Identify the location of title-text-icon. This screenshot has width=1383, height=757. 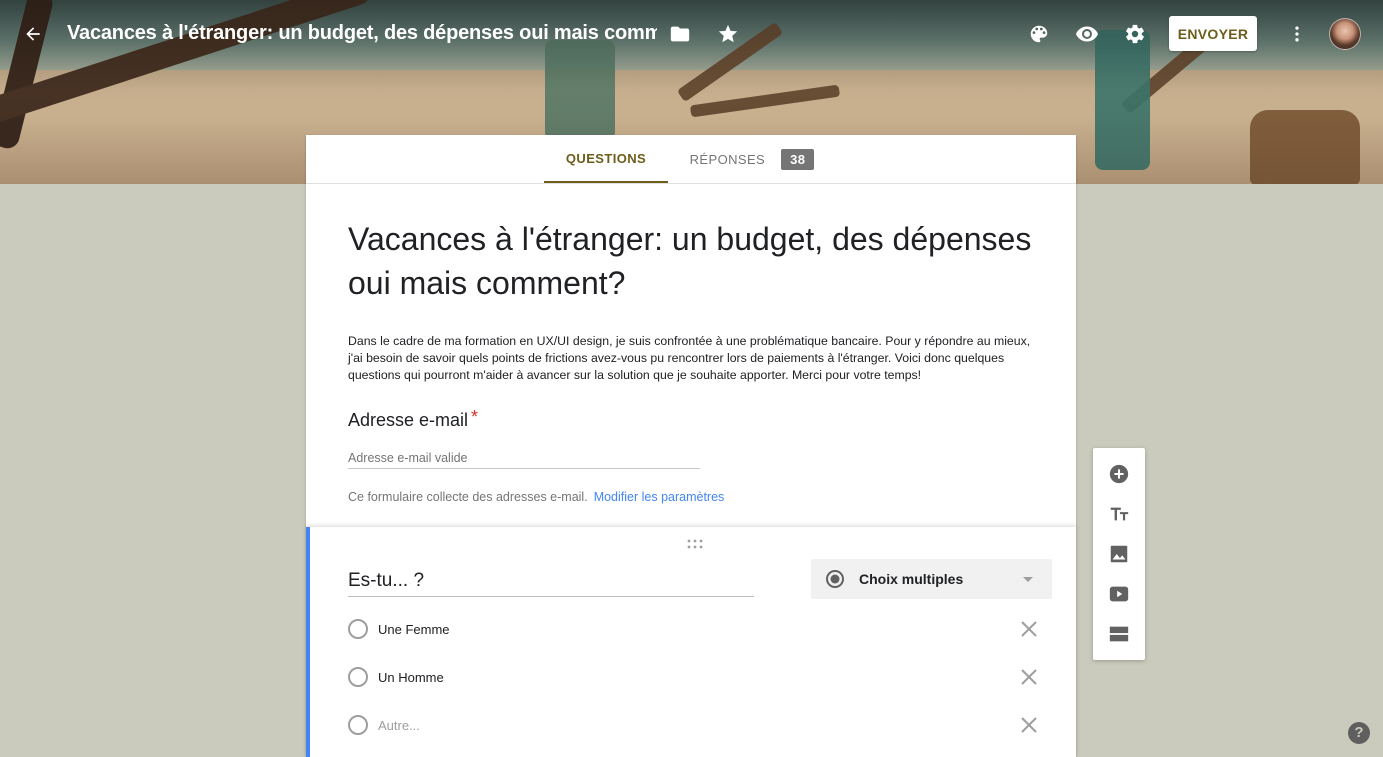
(1119, 514).